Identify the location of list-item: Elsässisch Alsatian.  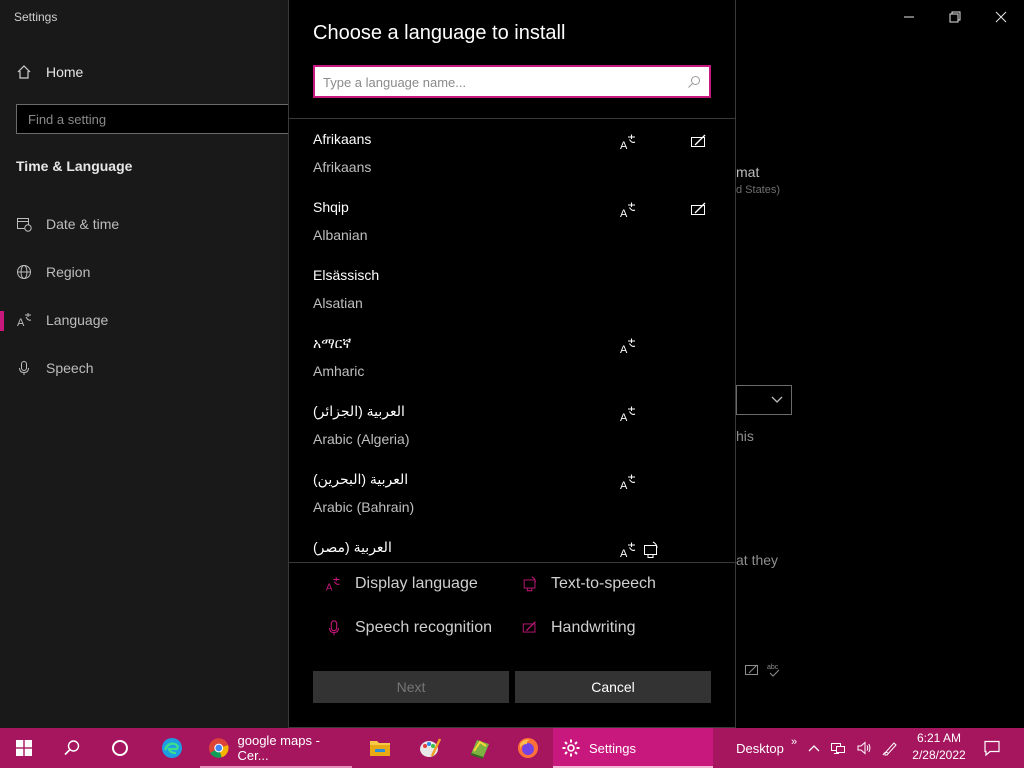
(512, 290).